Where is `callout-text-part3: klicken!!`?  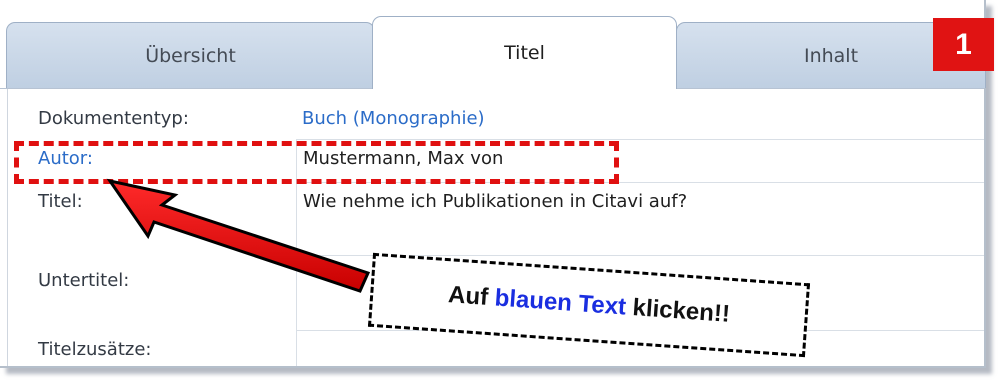 callout-text-part3: klicken!! is located at coordinates (678, 310).